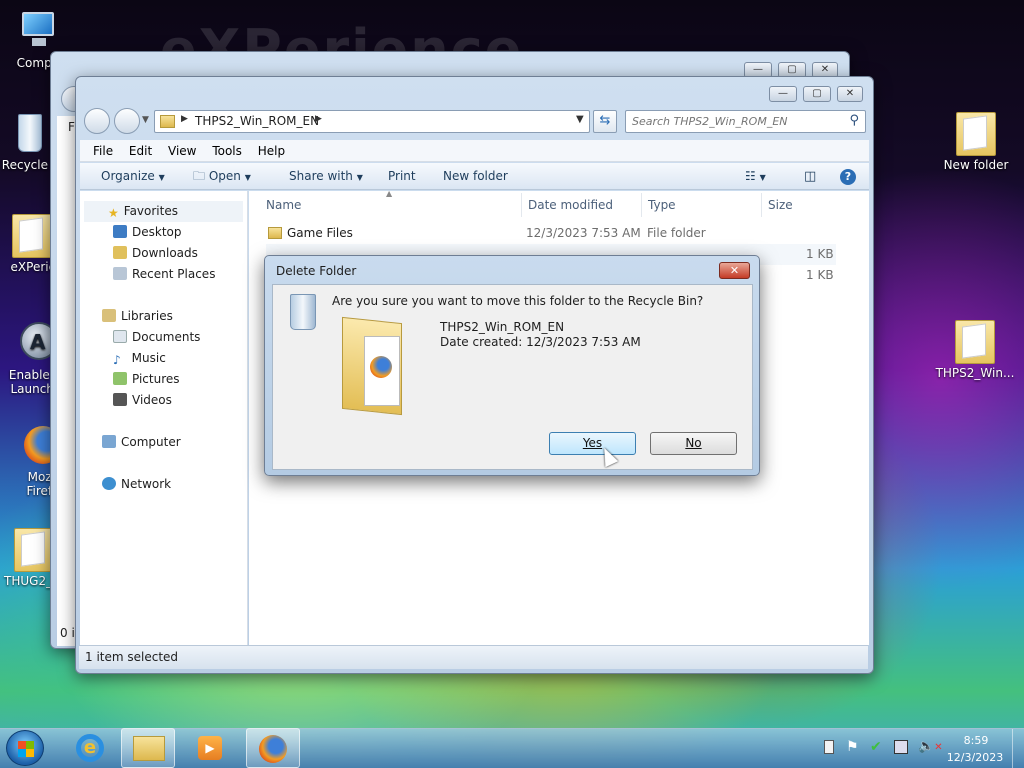 Image resolution: width=1024 pixels, height=768 pixels. I want to click on nav-downloads: Downloads, so click(163, 253).